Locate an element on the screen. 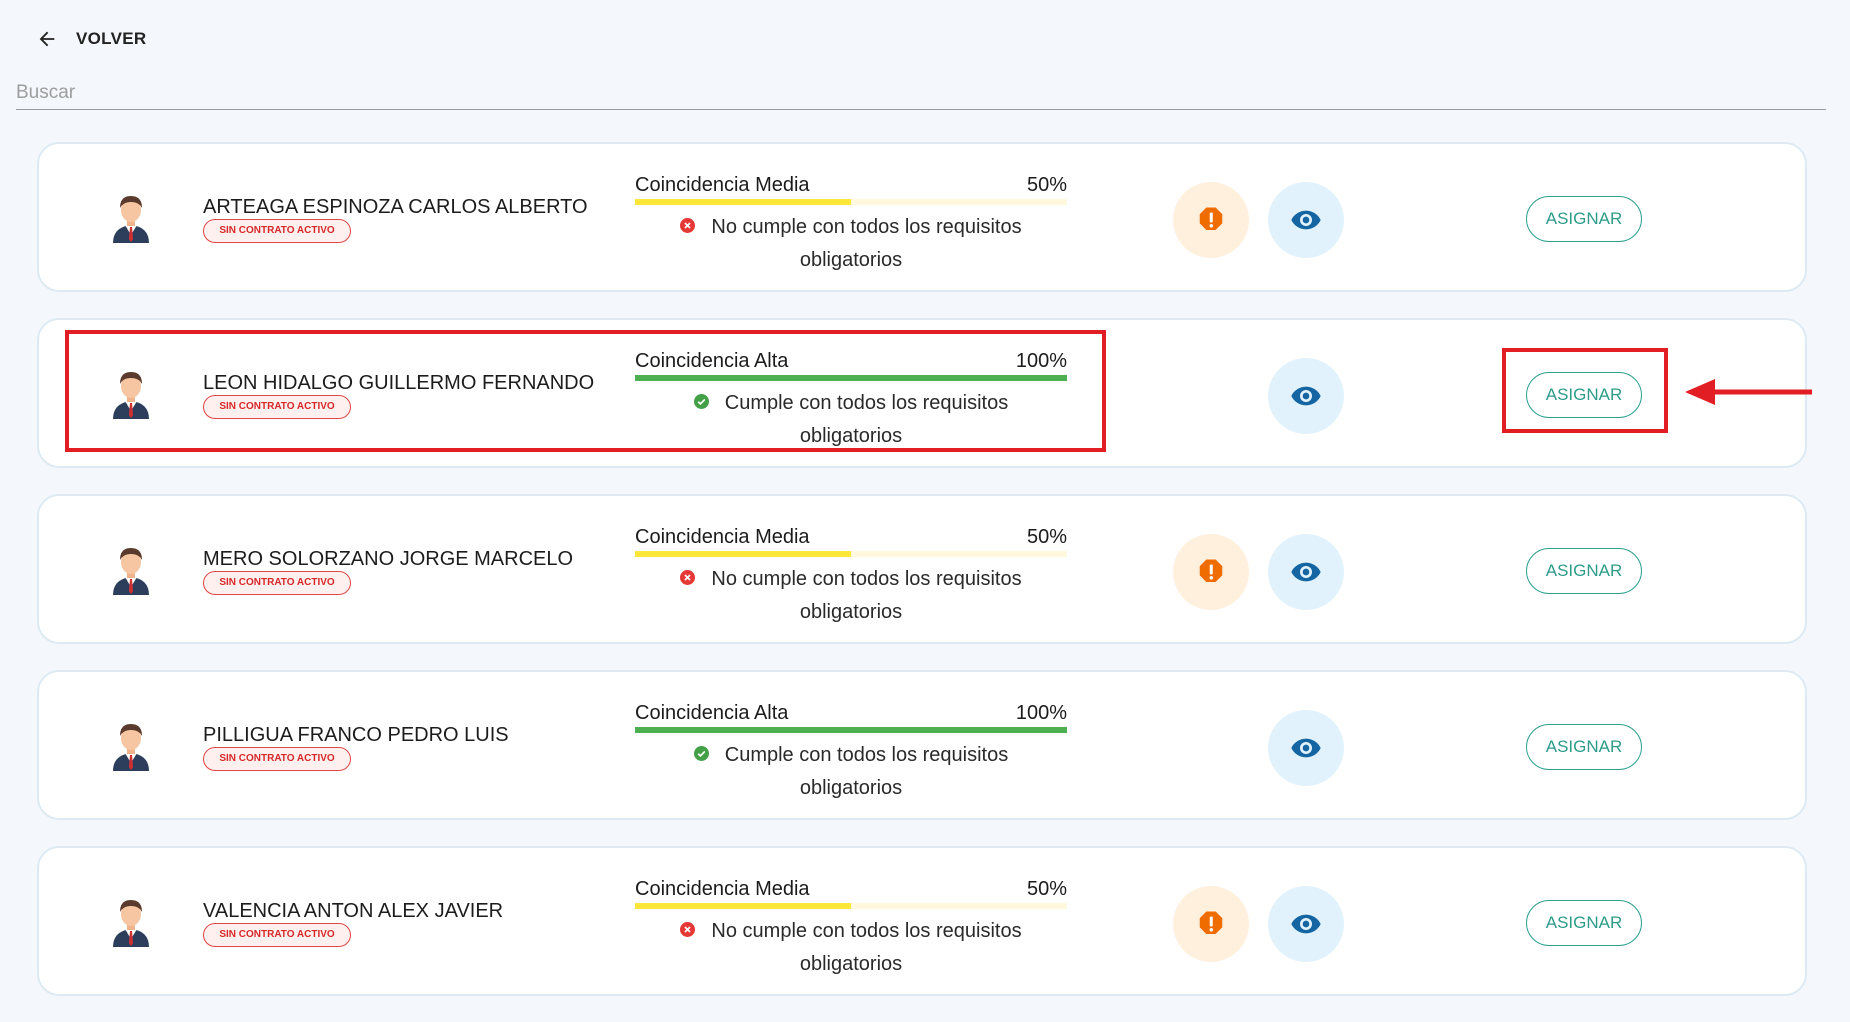 The image size is (1850, 1022). arrow-left-icon is located at coordinates (47, 39).